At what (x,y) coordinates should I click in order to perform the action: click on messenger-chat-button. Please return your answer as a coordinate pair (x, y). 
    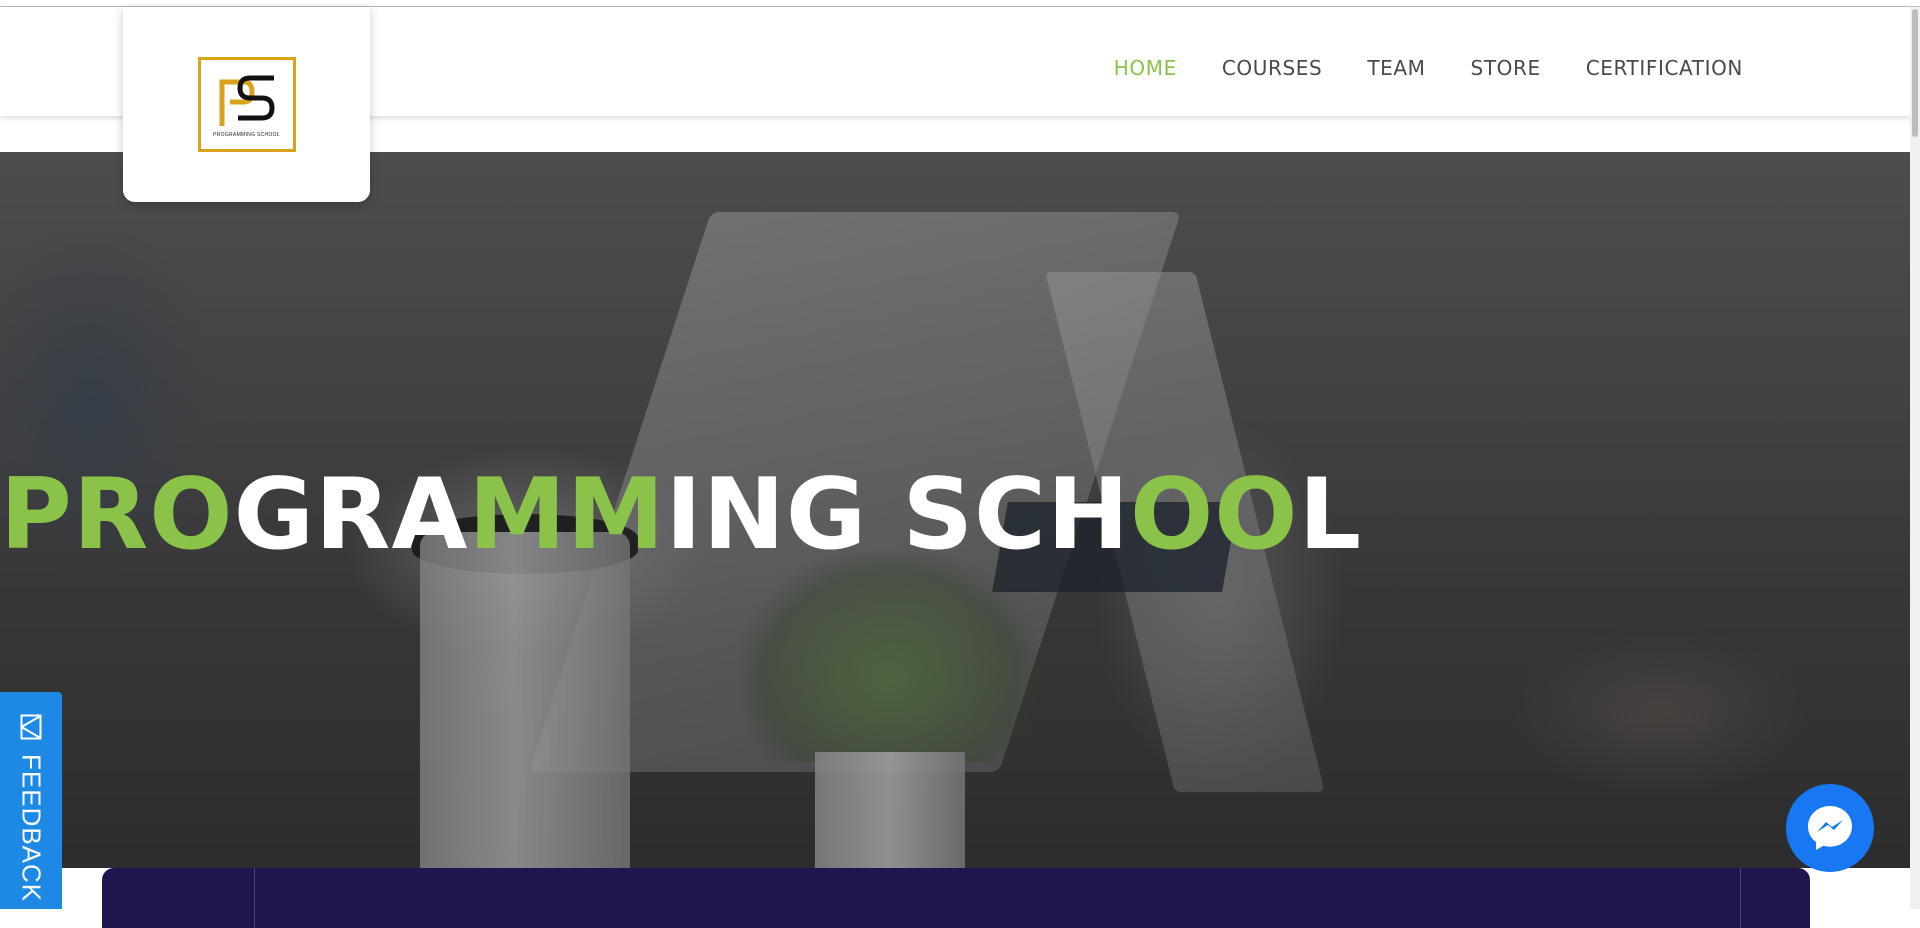
    Looking at the image, I should click on (1830, 828).